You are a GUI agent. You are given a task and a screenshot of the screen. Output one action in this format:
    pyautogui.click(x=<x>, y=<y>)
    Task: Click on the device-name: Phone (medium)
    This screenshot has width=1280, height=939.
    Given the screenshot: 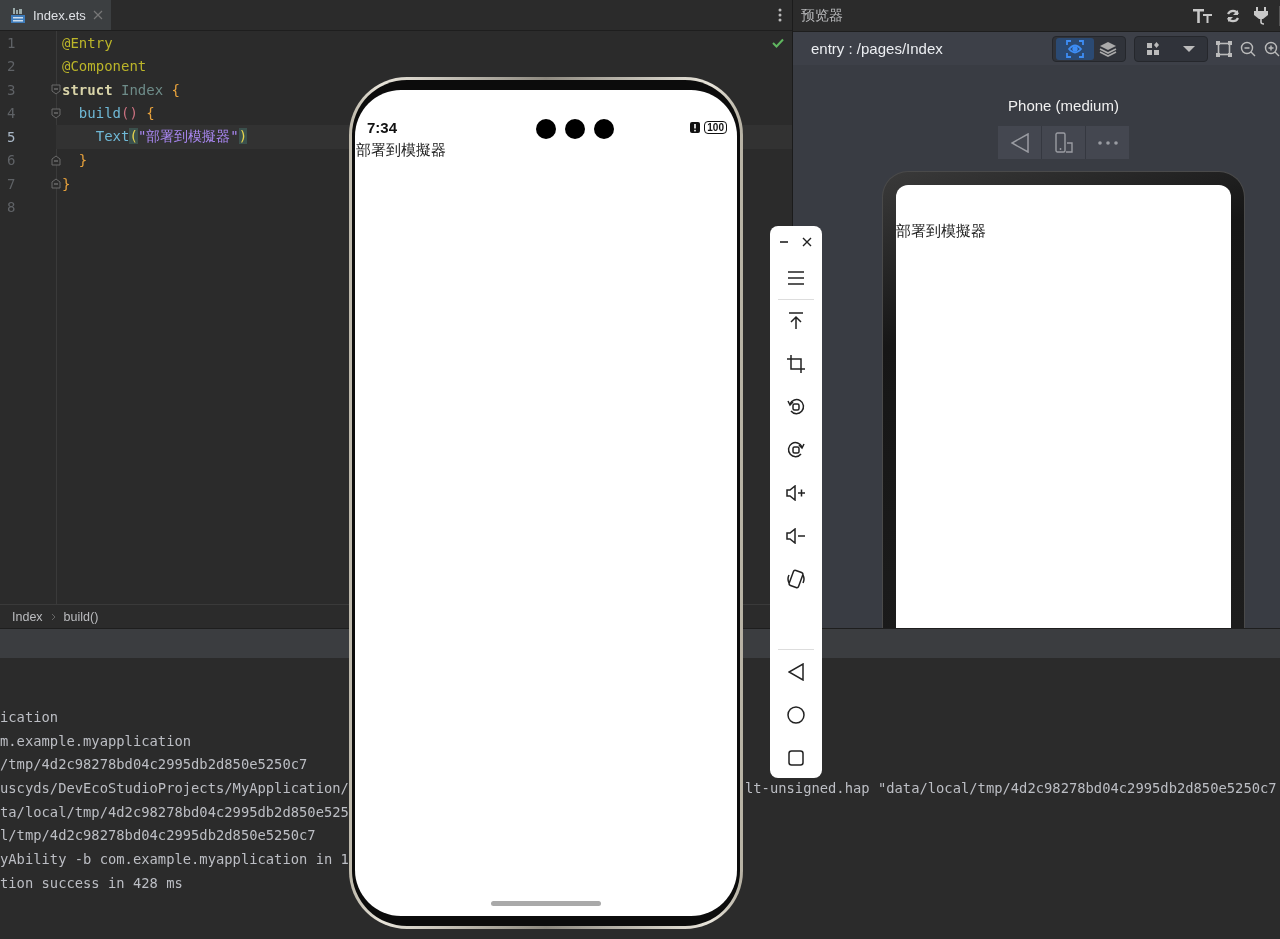 What is the action you would take?
    pyautogui.click(x=1063, y=105)
    